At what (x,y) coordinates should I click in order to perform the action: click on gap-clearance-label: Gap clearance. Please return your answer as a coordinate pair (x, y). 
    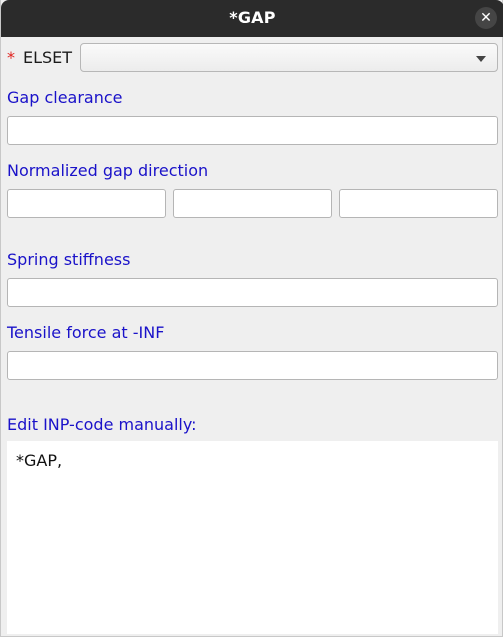
    Looking at the image, I should click on (65, 97).